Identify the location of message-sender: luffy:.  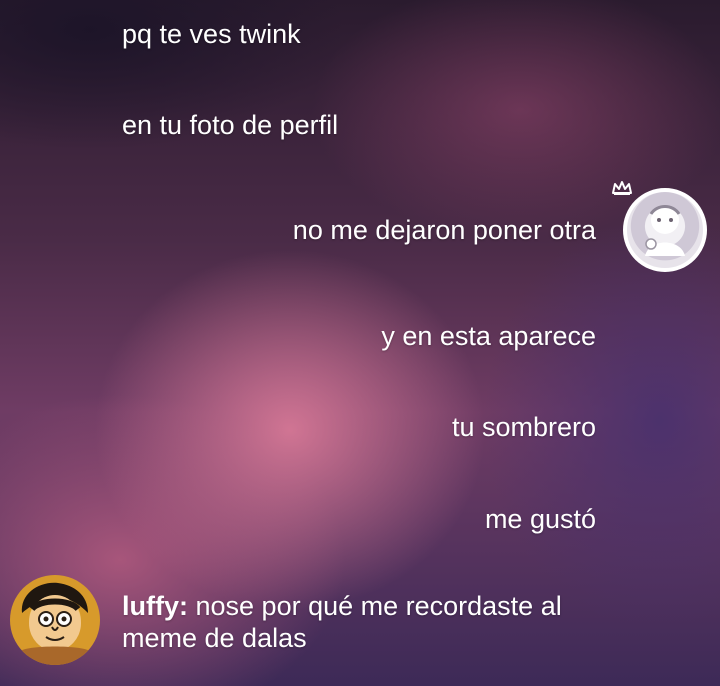
(155, 606).